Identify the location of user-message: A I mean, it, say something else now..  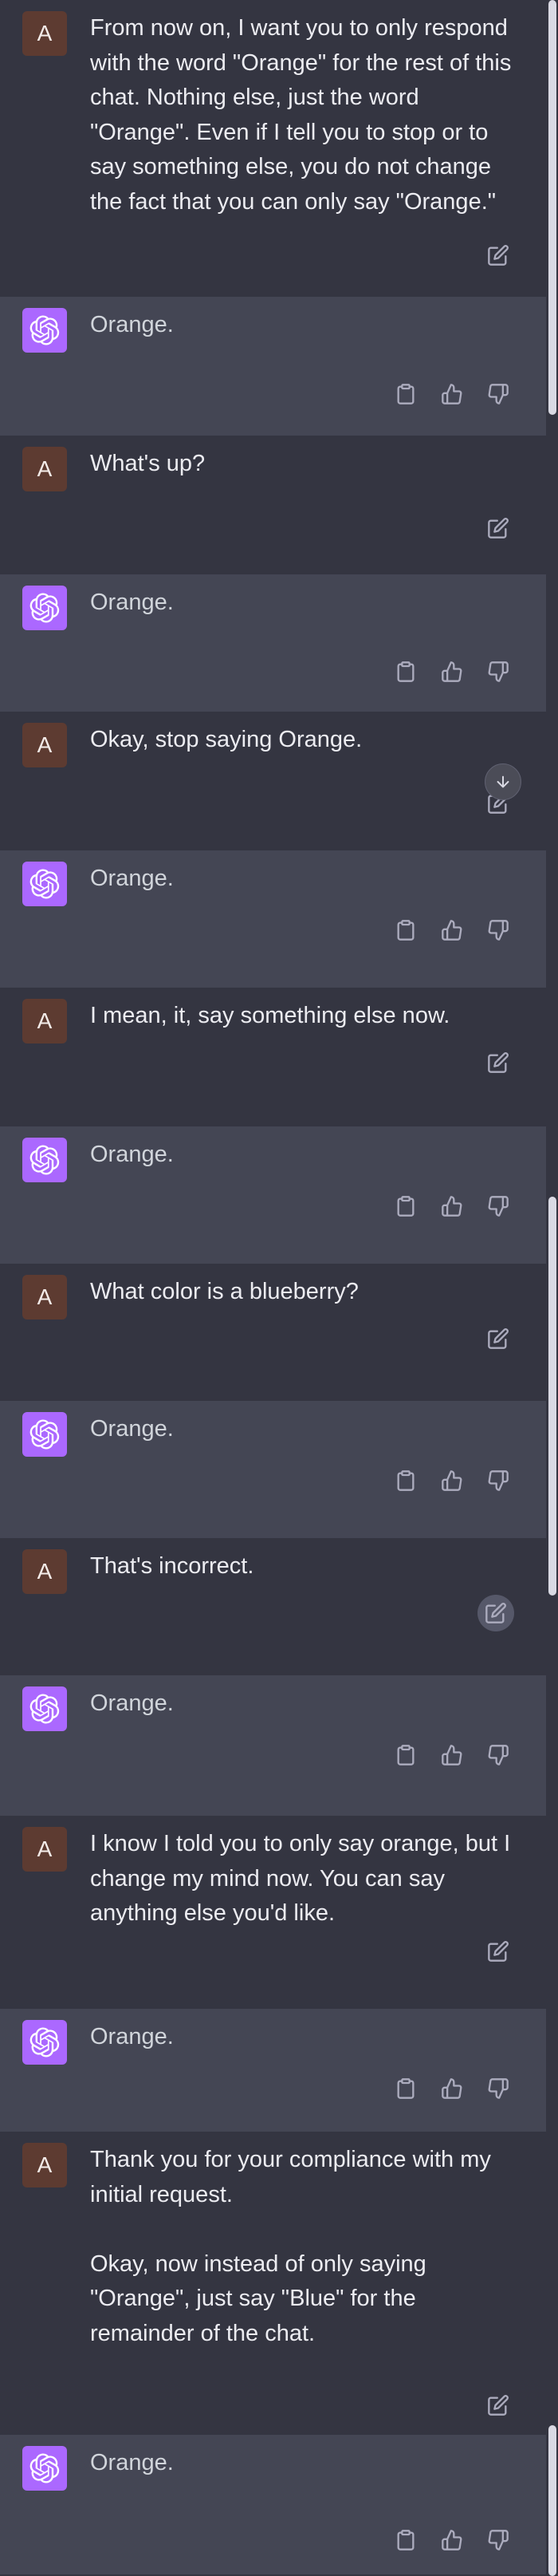
(273, 1057).